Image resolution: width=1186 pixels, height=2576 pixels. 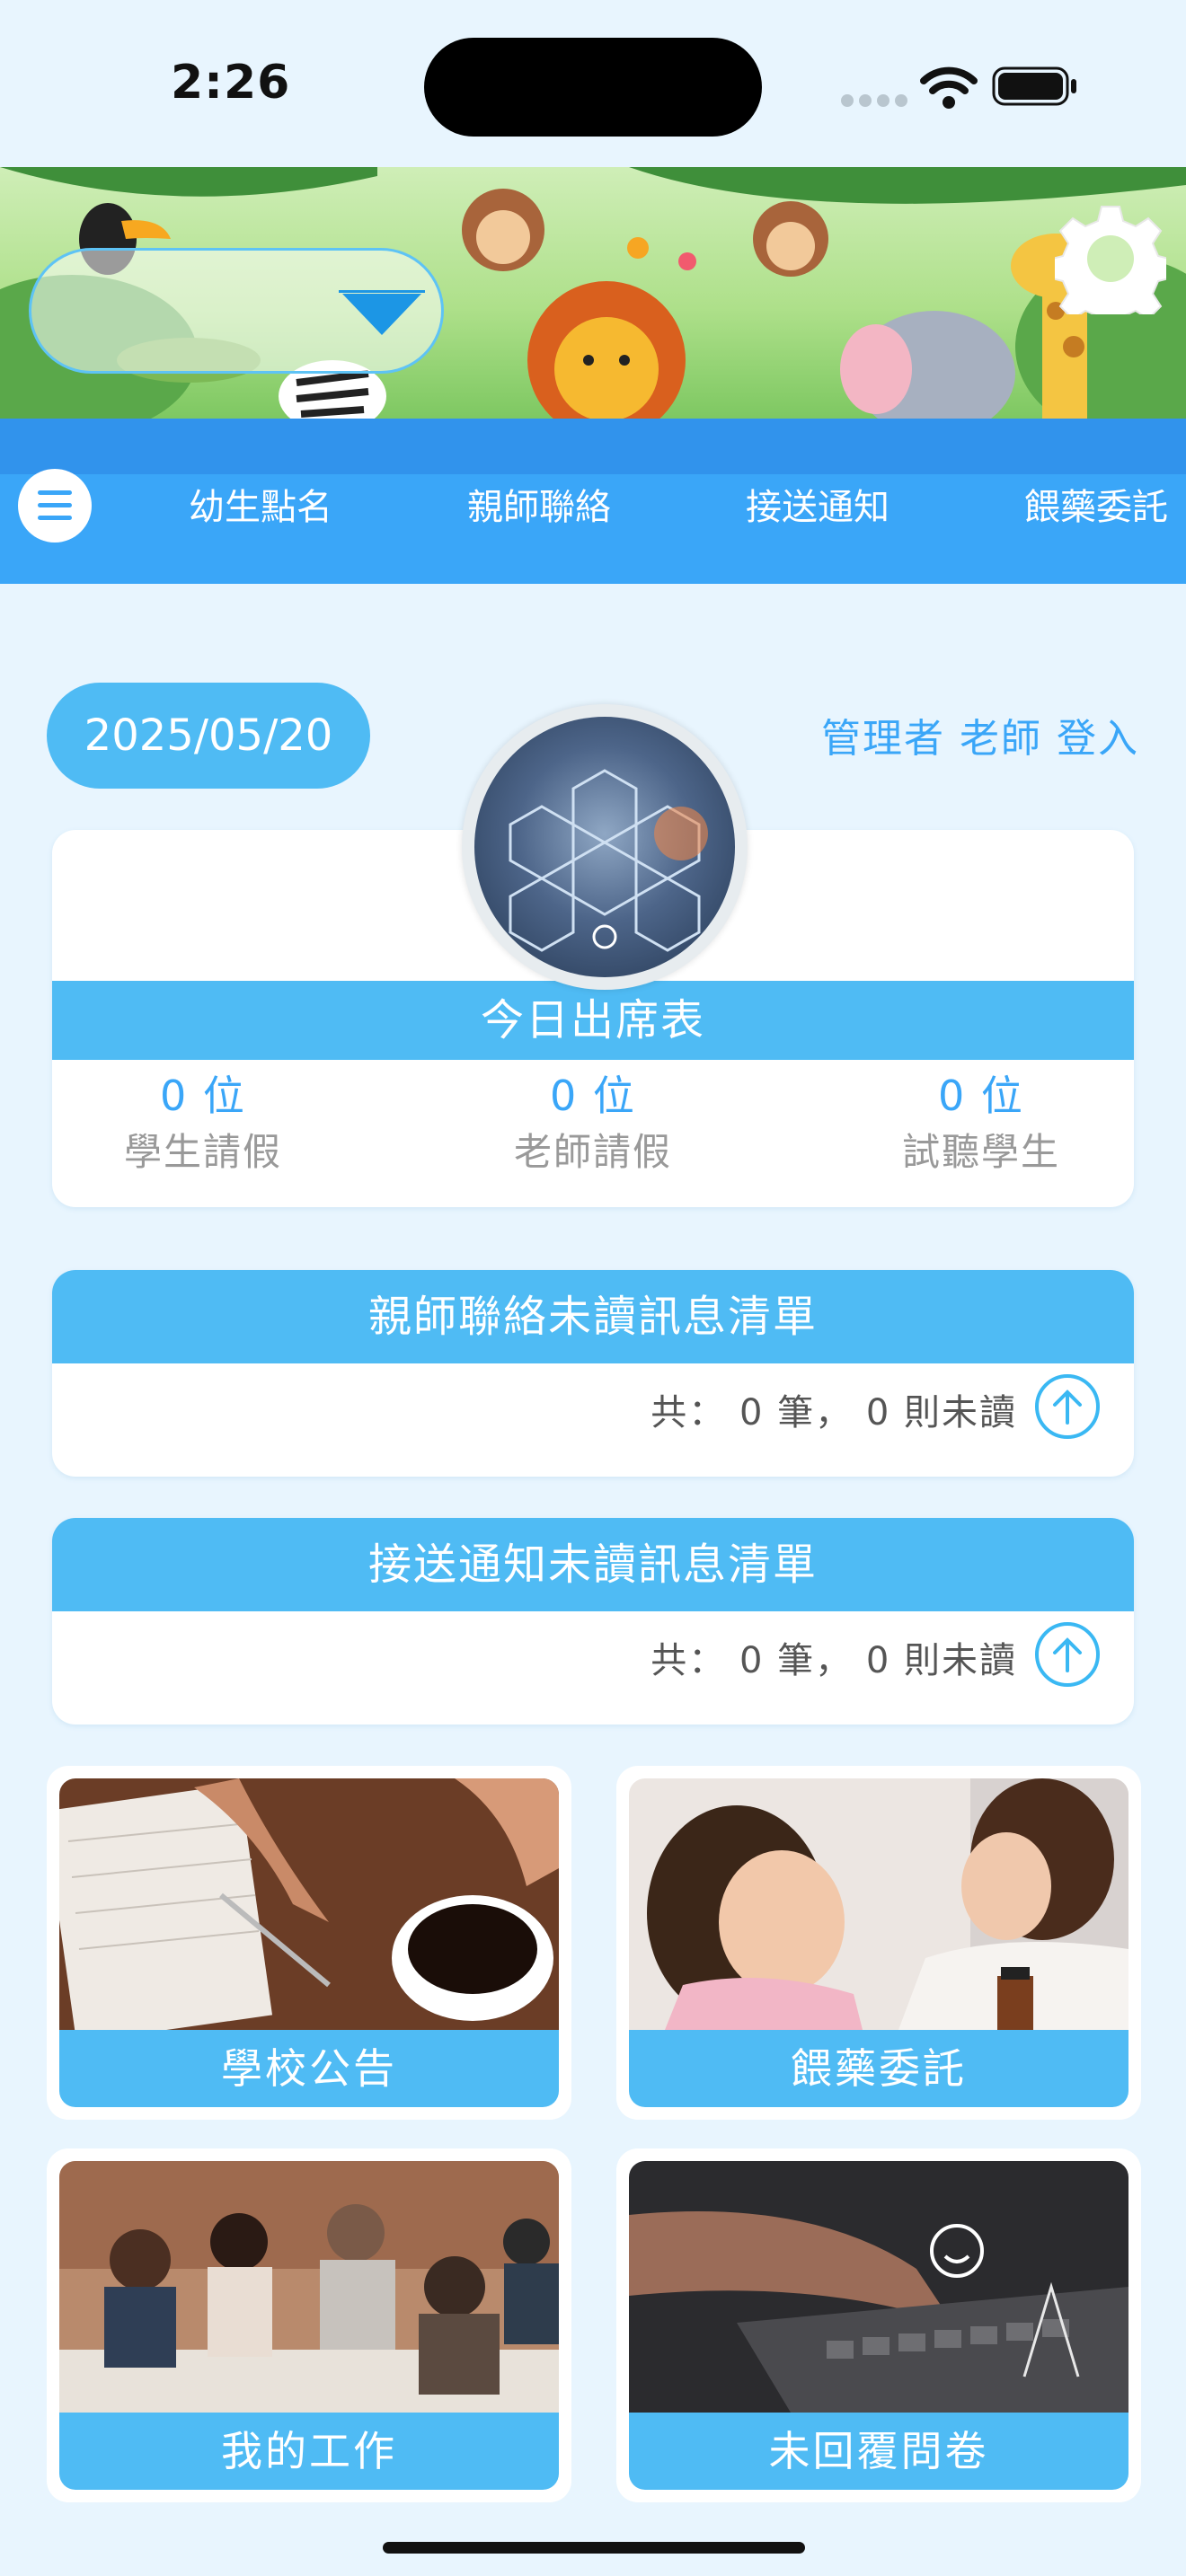 I want to click on pickup-unread-card: 接送通知未讀訊息清單 共： 0 筆， 0 則未讀, so click(x=593, y=1621).